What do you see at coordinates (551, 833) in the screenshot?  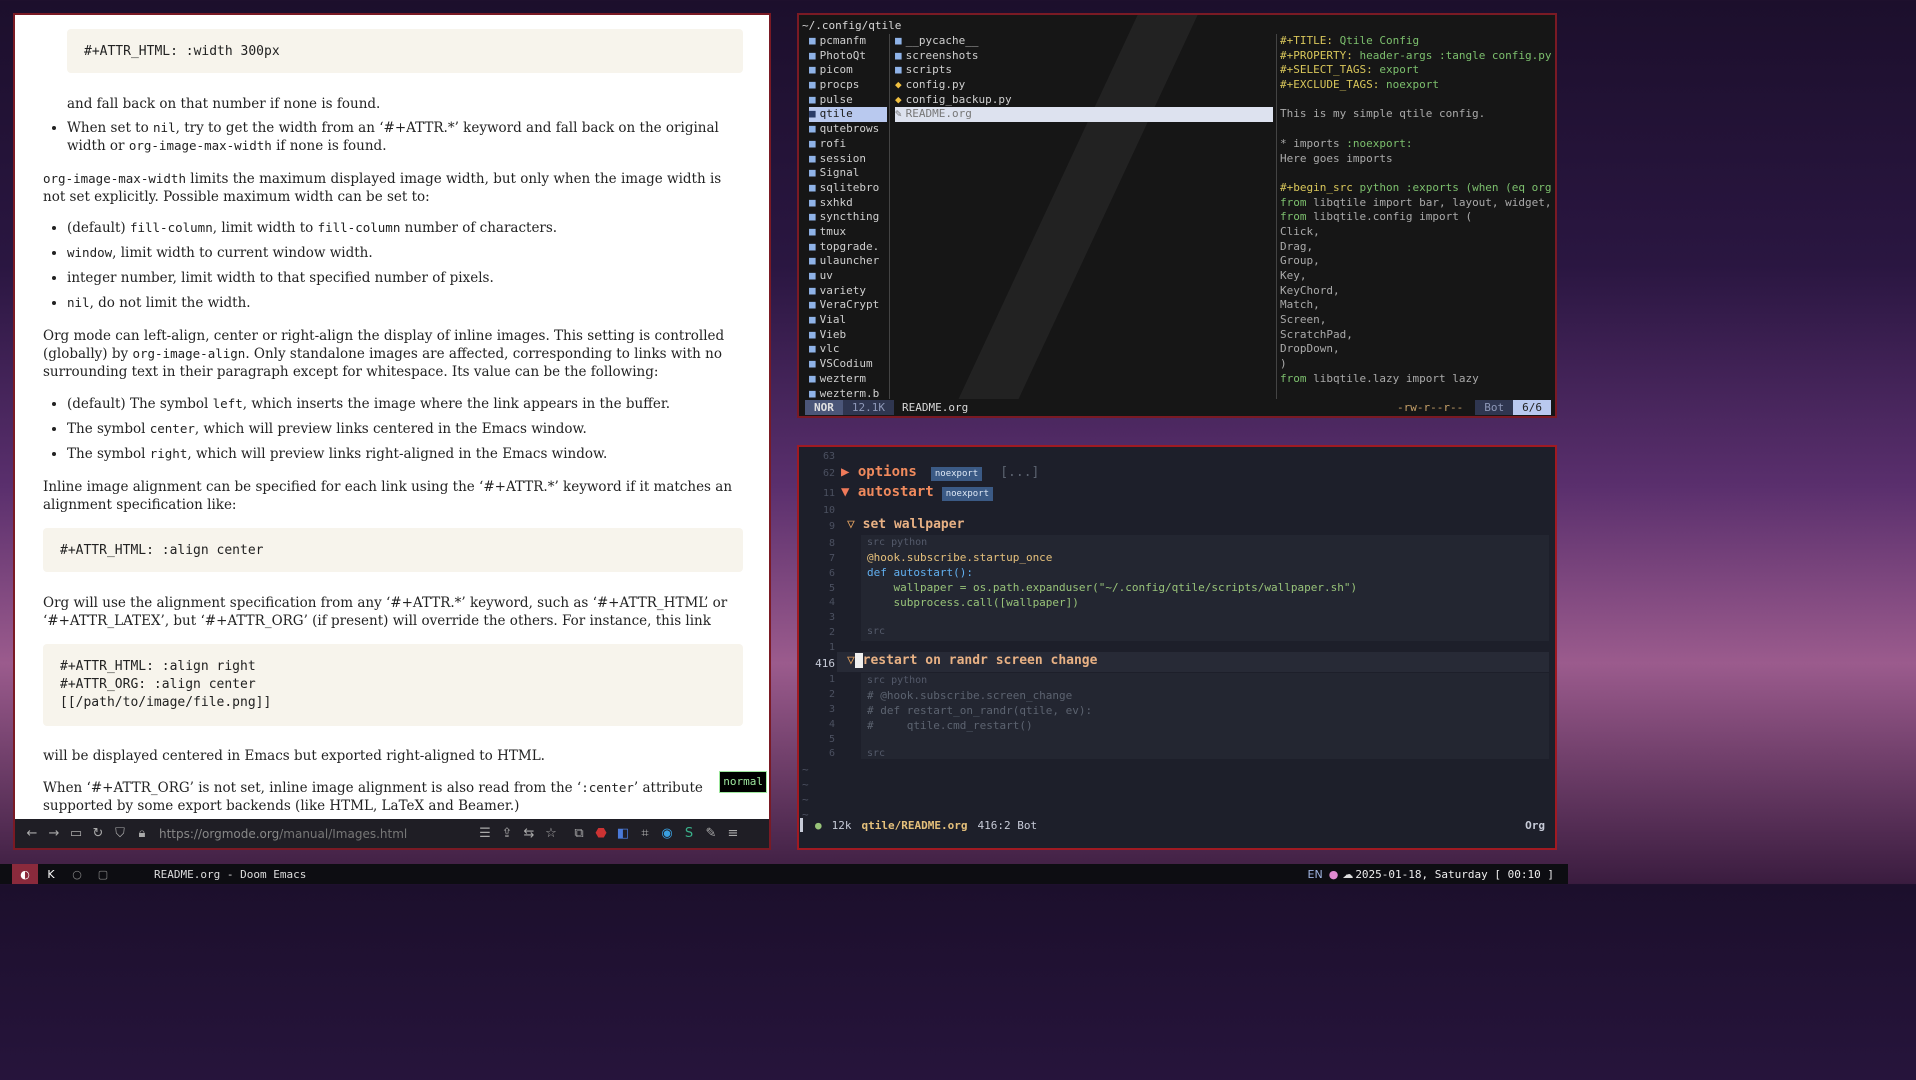 I see `bookmark-star-icon: ☆` at bounding box center [551, 833].